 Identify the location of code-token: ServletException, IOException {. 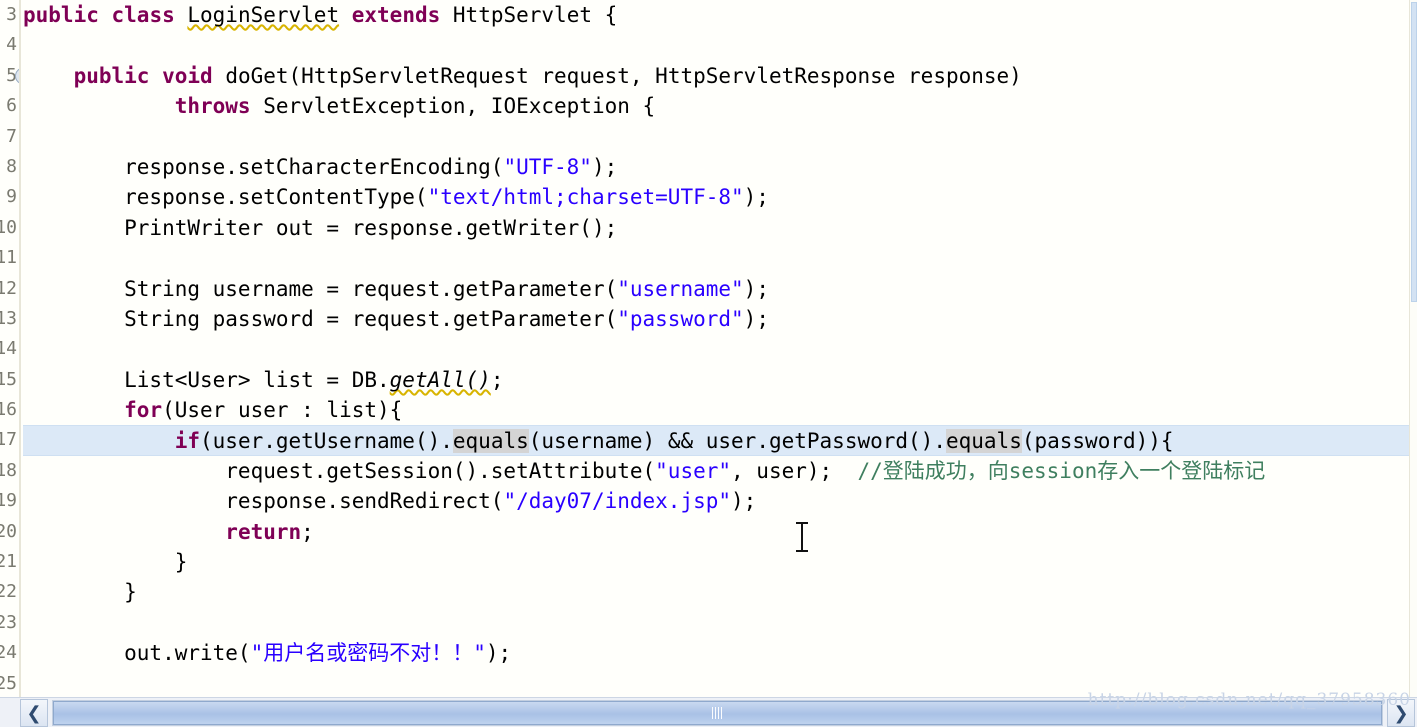
(459, 106).